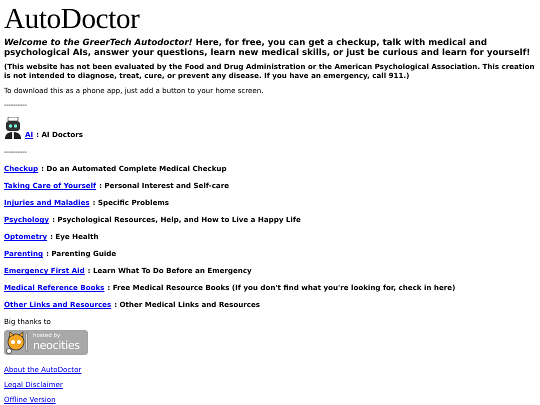 The image size is (540, 405). What do you see at coordinates (56, 345) in the screenshot?
I see `badge-wordmark: neocities` at bounding box center [56, 345].